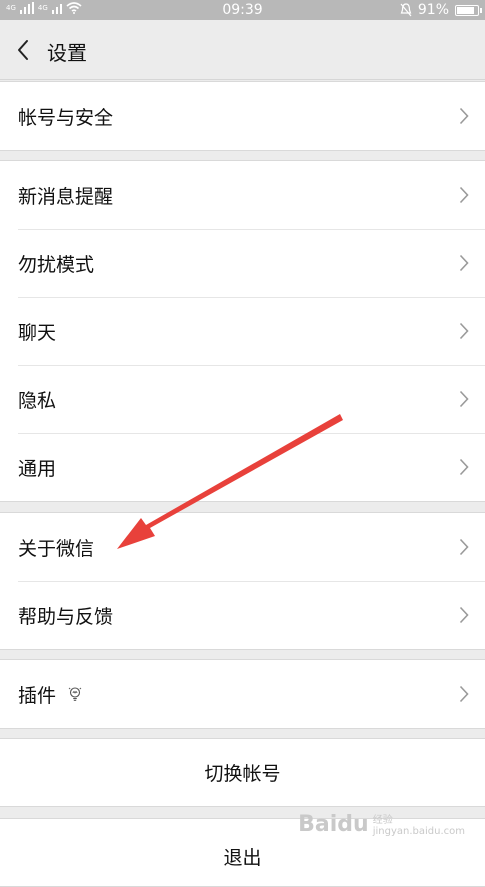  Describe the element at coordinates (333, 824) in the screenshot. I see `watermark-brand: Baidu` at that location.